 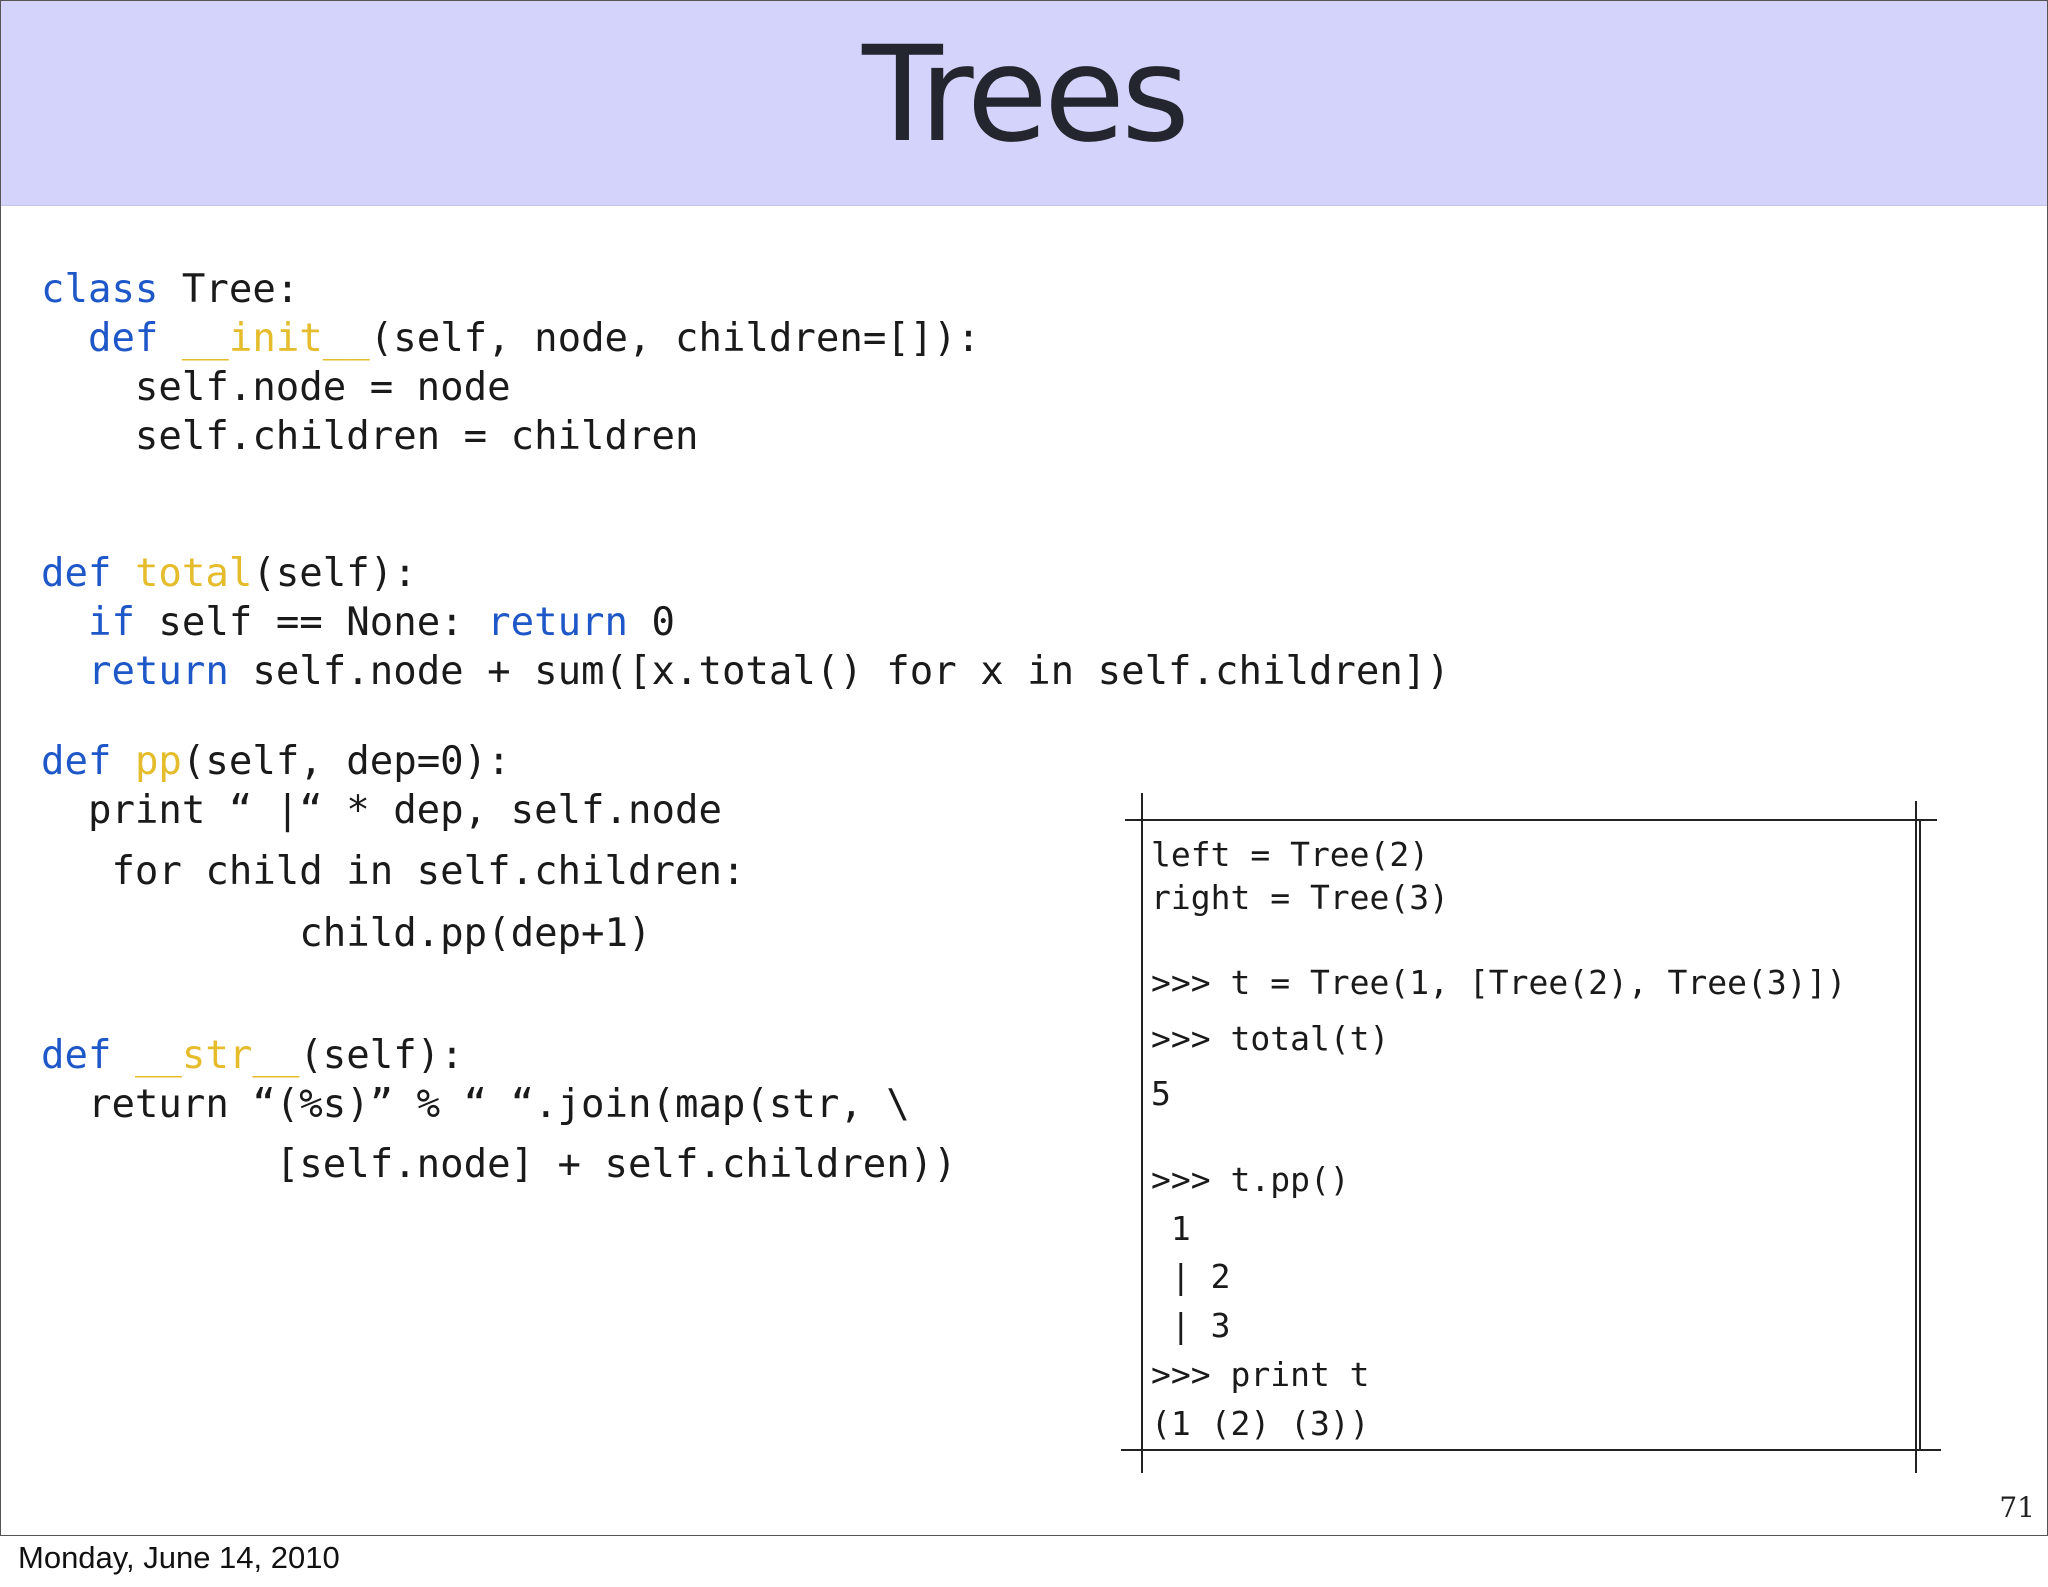 What do you see at coordinates (1142, 1133) in the screenshot?
I see `console-left-rule` at bounding box center [1142, 1133].